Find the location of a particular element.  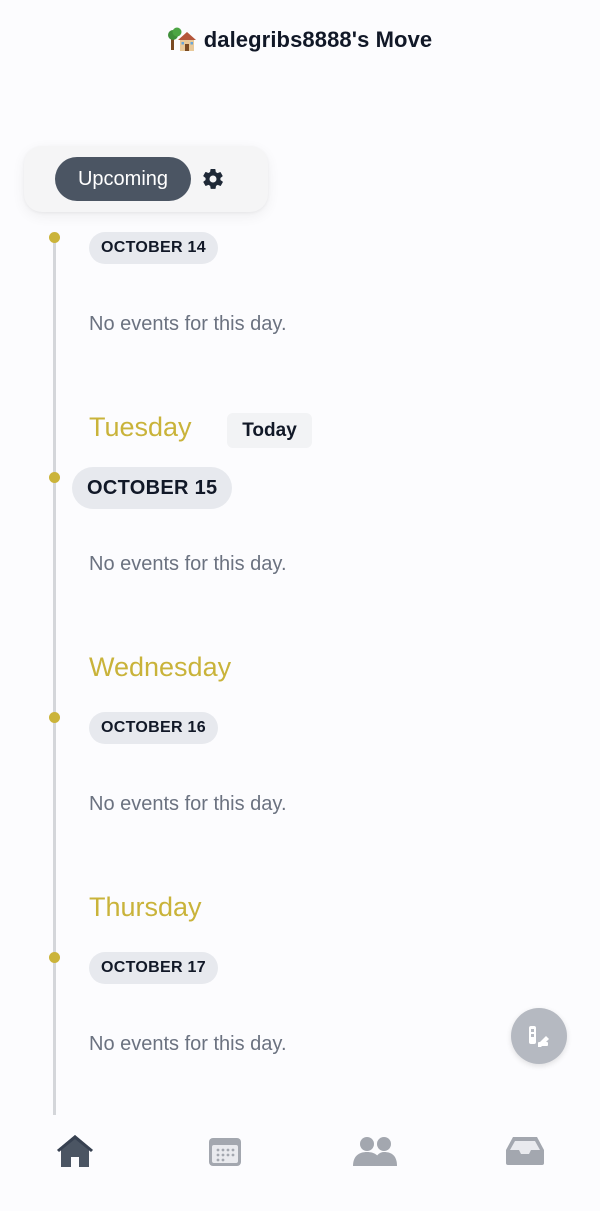

settings-button is located at coordinates (213, 179).